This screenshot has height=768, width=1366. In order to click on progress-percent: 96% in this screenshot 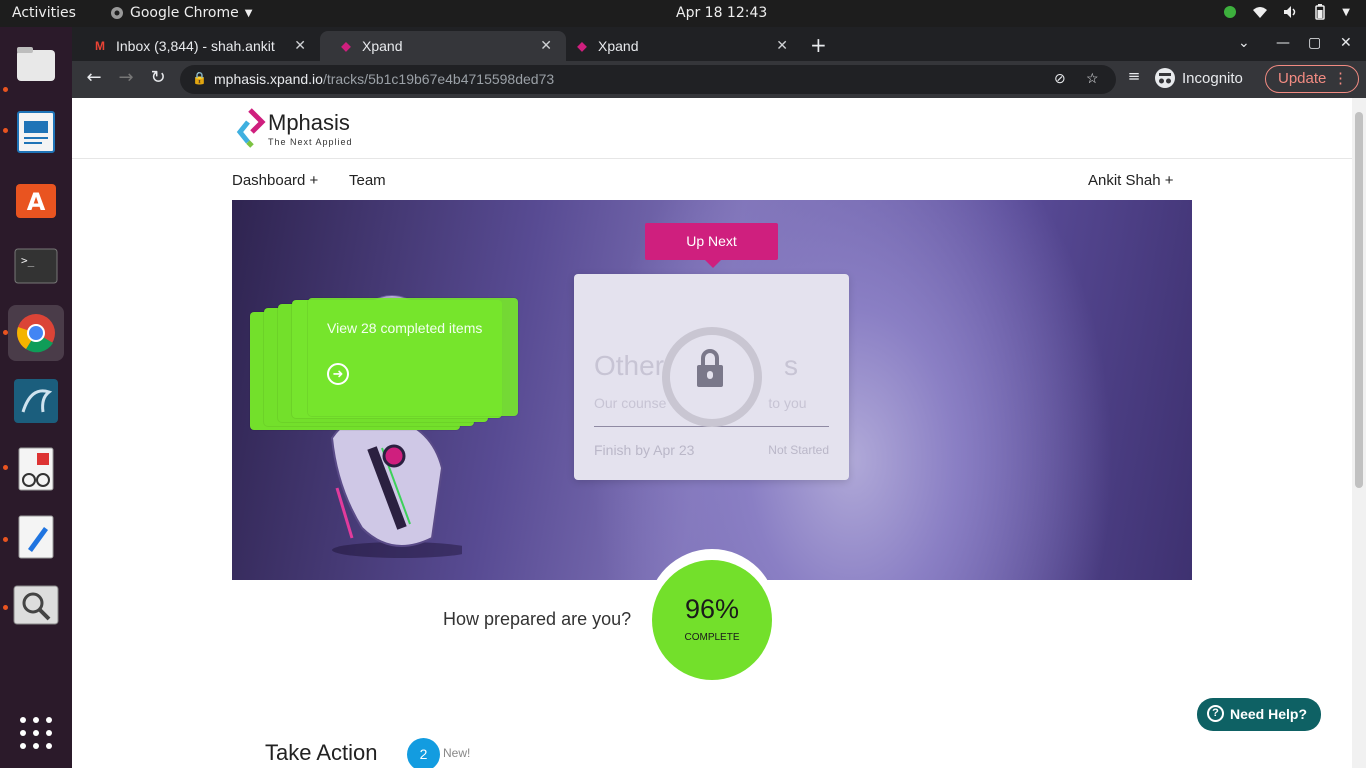, I will do `click(712, 609)`.